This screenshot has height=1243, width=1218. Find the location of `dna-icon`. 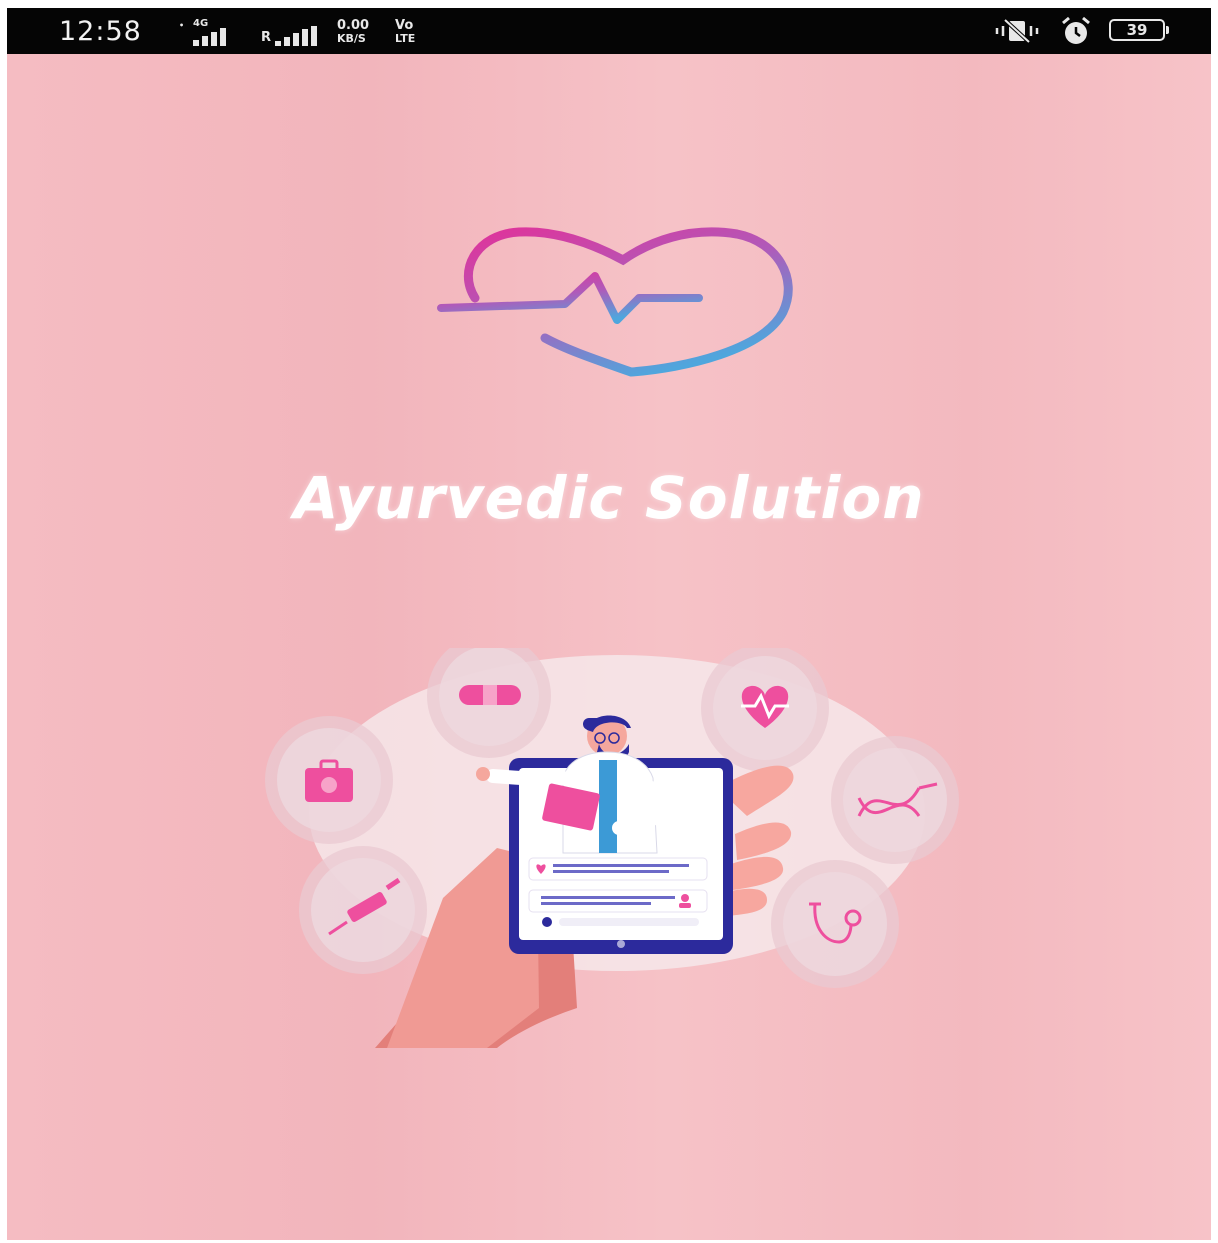

dna-icon is located at coordinates (895, 800).